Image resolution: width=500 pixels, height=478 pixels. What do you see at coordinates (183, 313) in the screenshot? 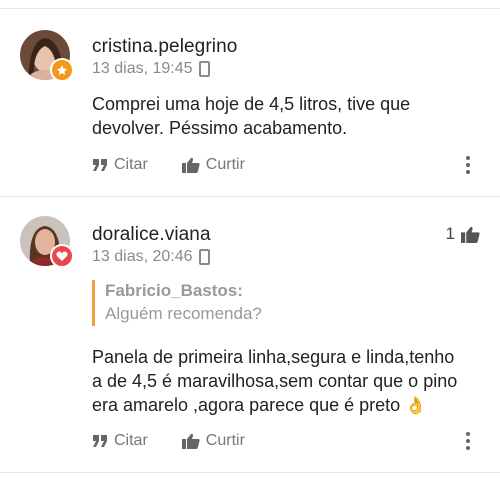
I see `quote-text: Alguém recomenda?` at bounding box center [183, 313].